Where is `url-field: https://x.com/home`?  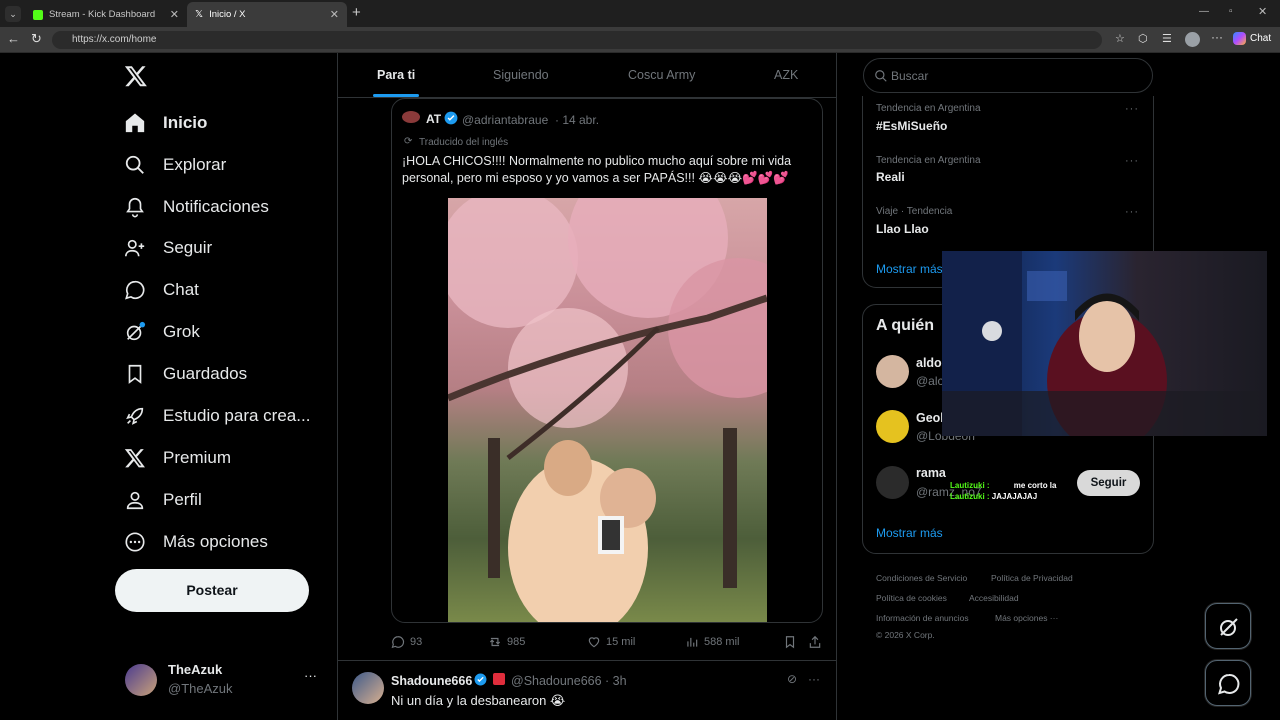
url-field: https://x.com/home is located at coordinates (577, 40).